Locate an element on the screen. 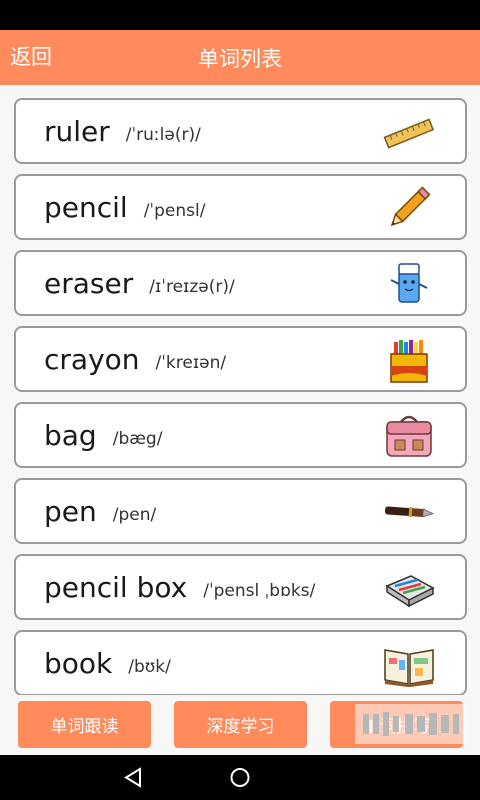 This screenshot has height=800, width=480. eraser-icon is located at coordinates (409, 283).